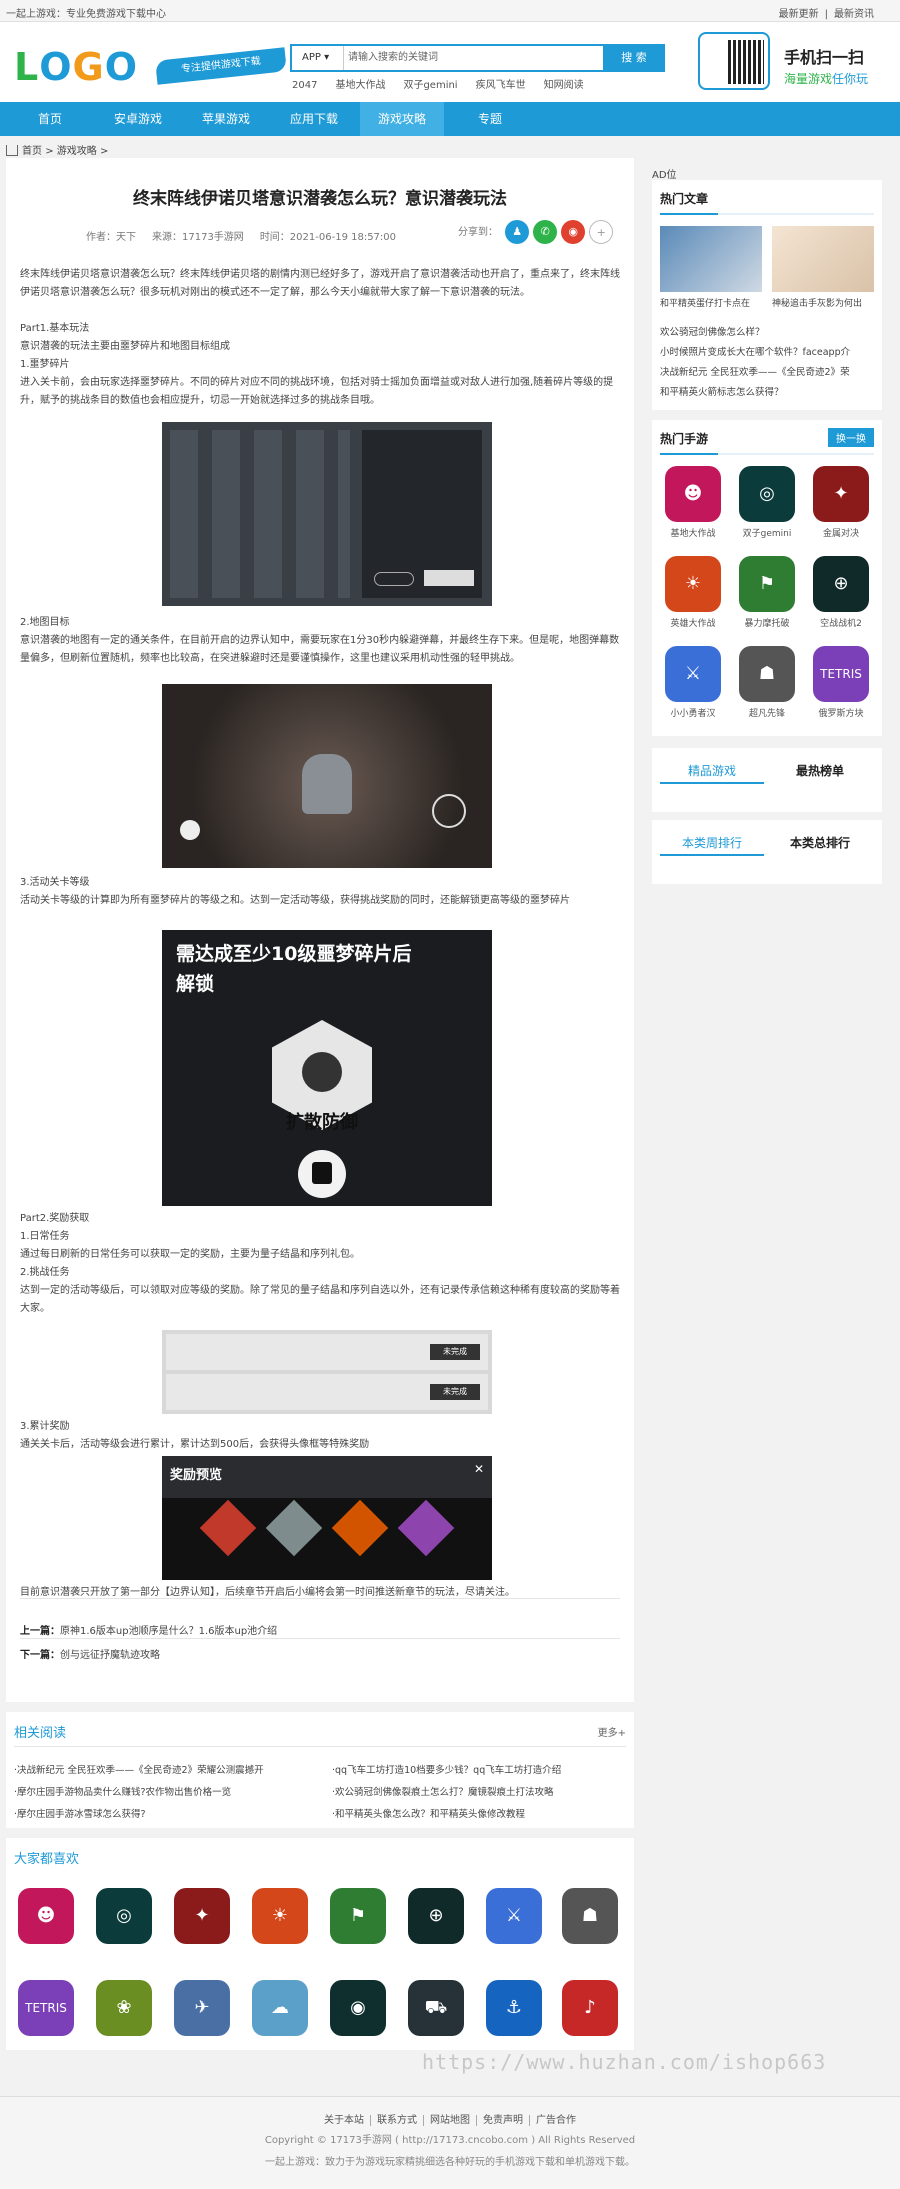  I want to click on hot-article-link: 决战新纪元 全民狂欢季——《全民奇迹2》荣, so click(768, 371).